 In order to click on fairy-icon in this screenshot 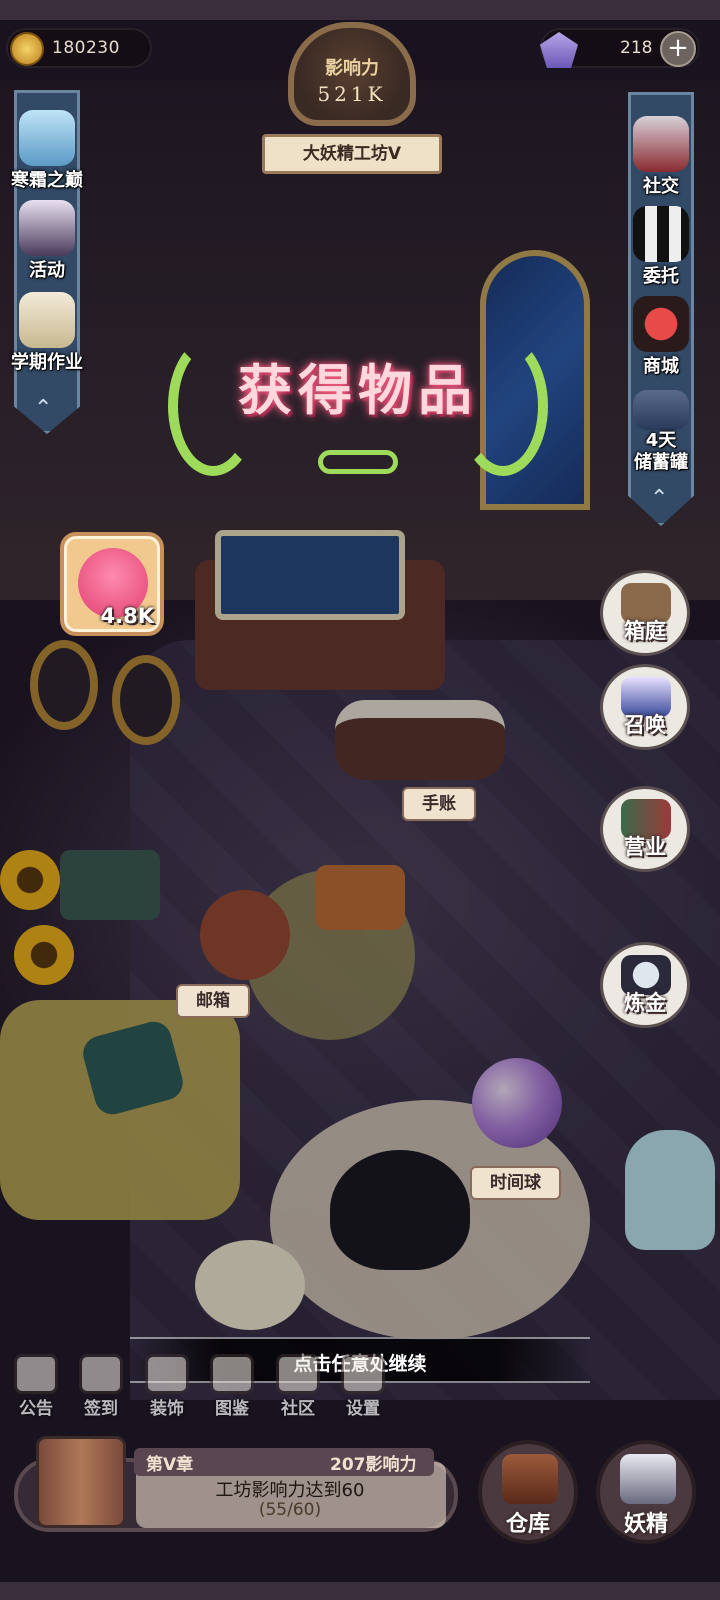, I will do `click(648, 1479)`.